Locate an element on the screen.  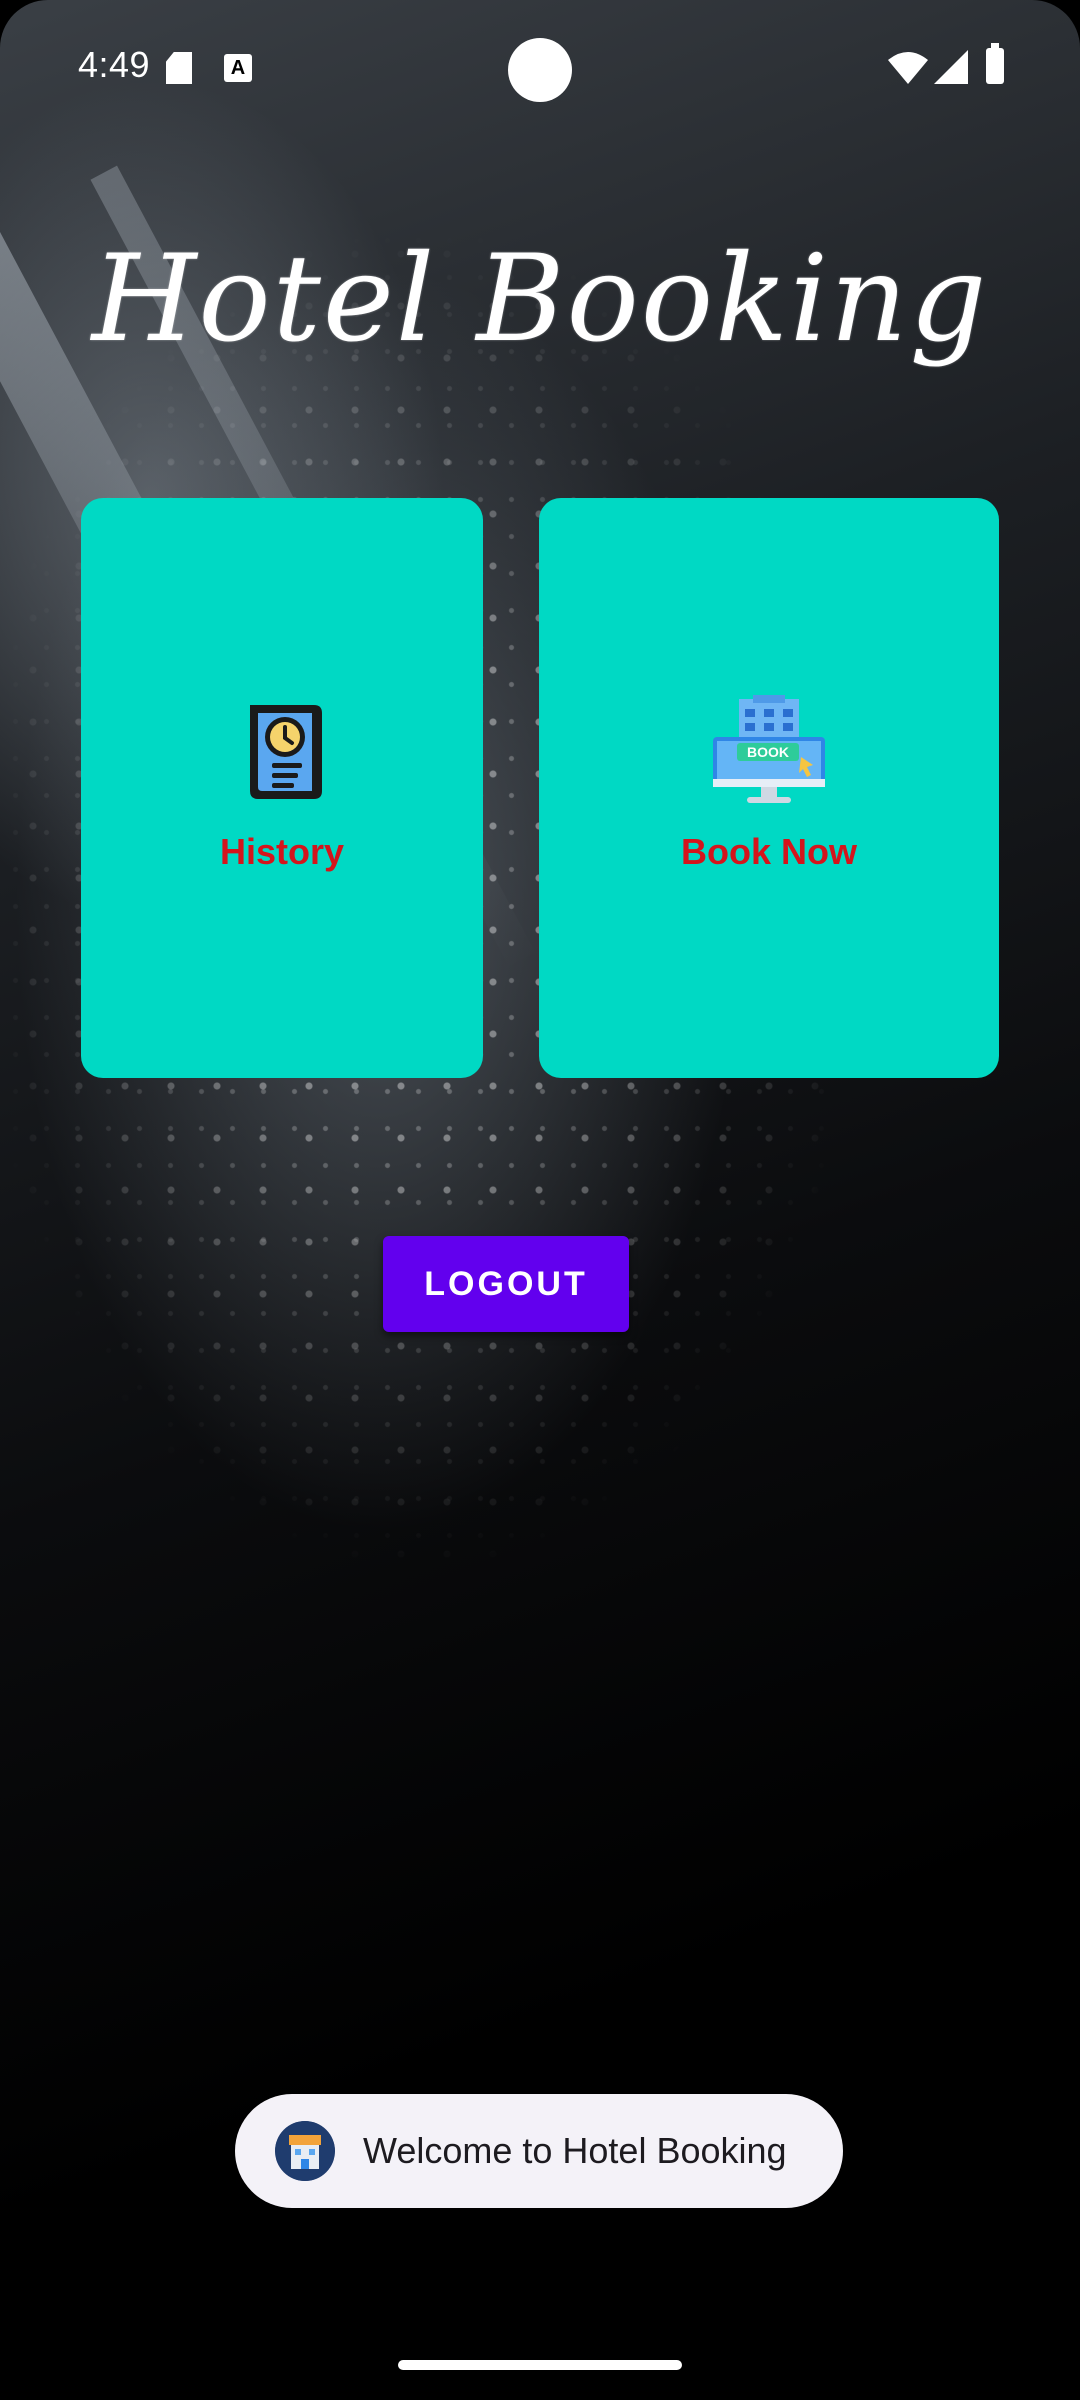
cell-signal-icon is located at coordinates (951, 67).